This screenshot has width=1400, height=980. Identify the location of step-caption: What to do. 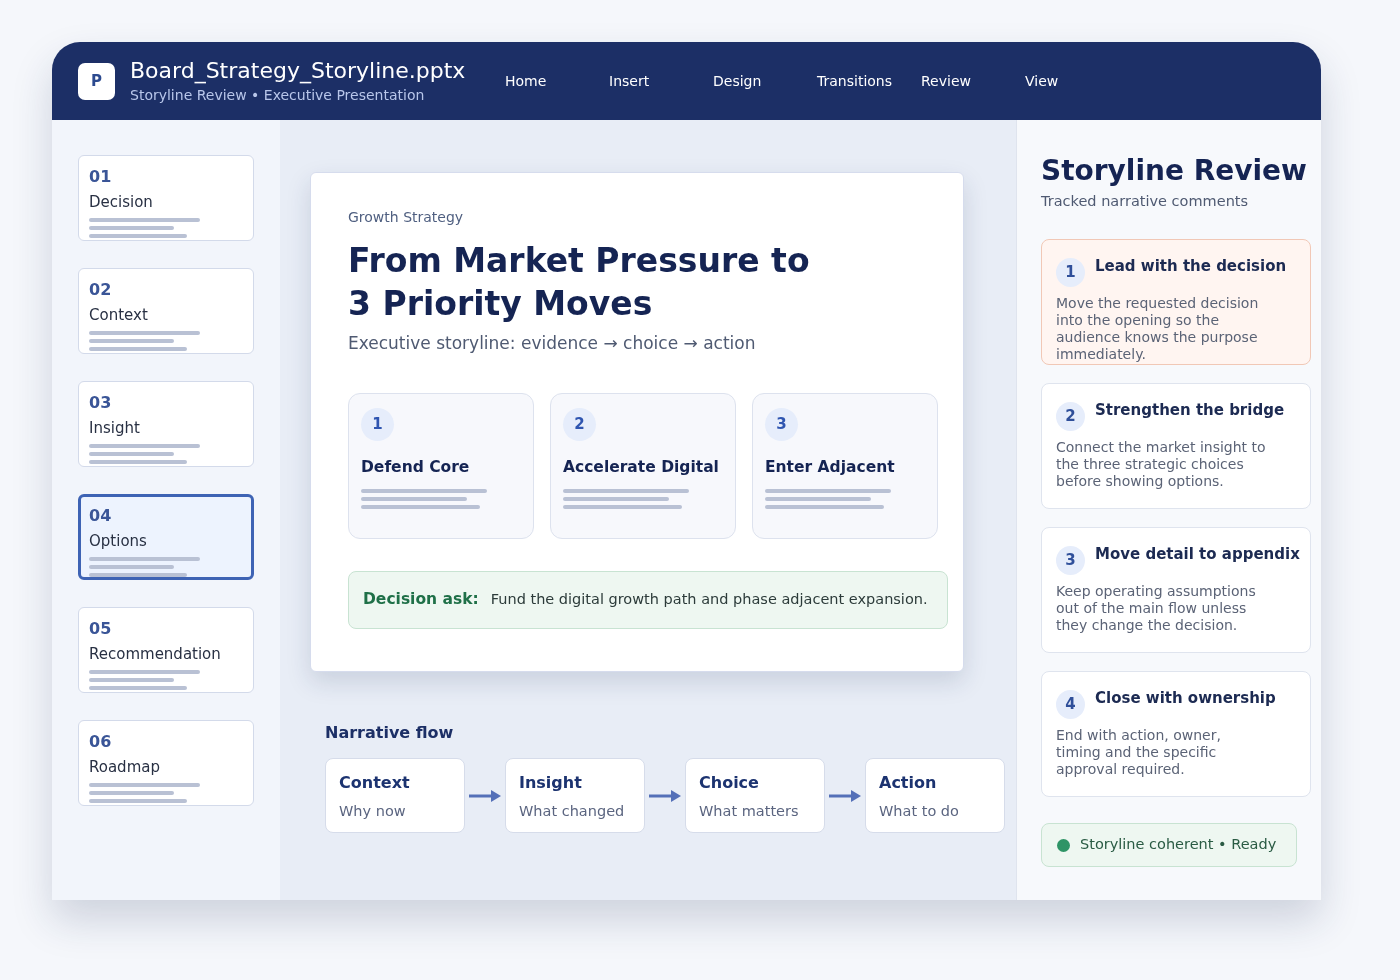
(919, 811).